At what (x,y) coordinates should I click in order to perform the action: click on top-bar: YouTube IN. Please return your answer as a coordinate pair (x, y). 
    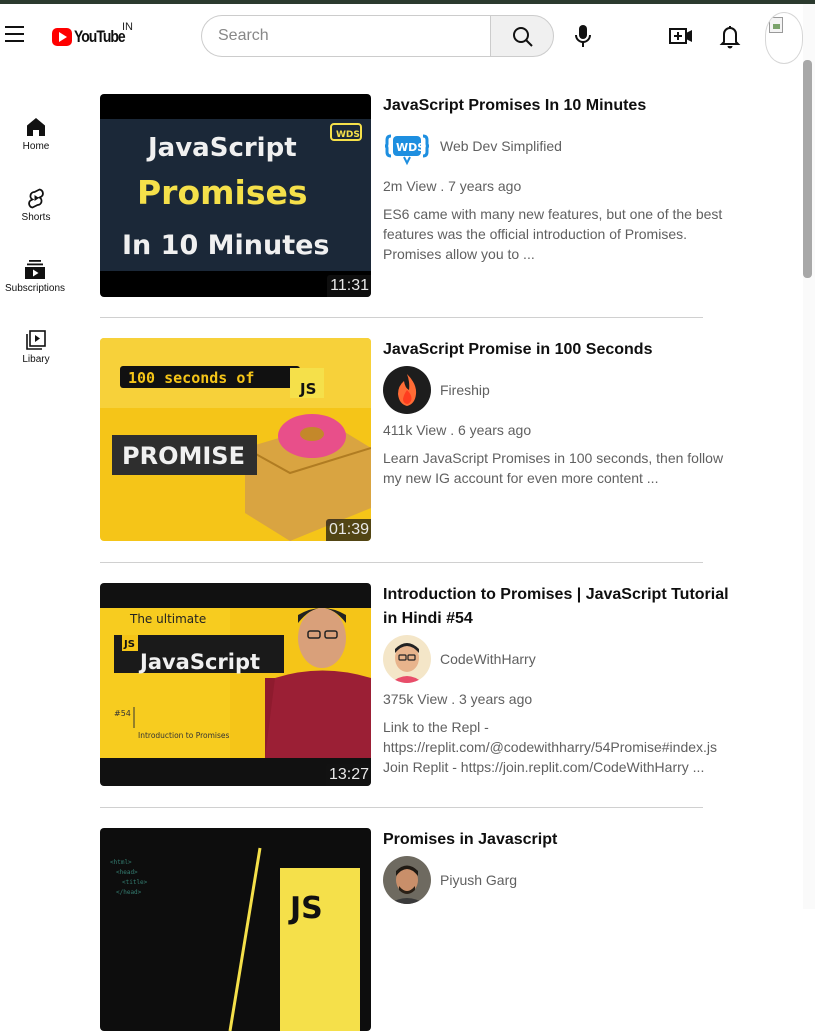
    Looking at the image, I should click on (401, 36).